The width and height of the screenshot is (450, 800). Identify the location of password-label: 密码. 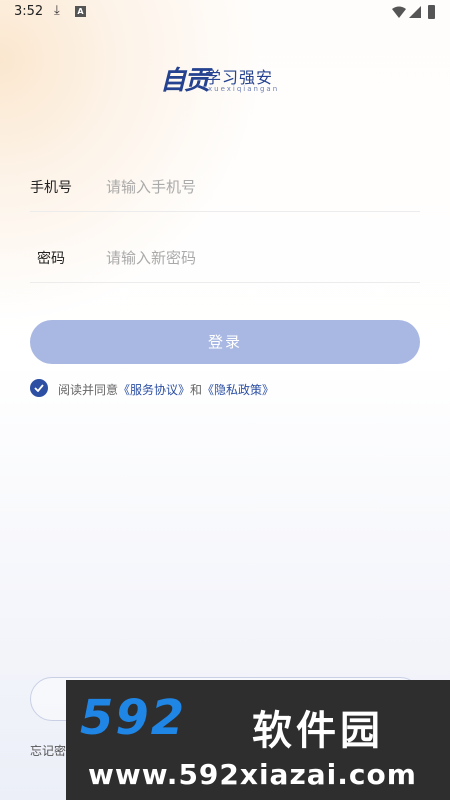
(51, 259).